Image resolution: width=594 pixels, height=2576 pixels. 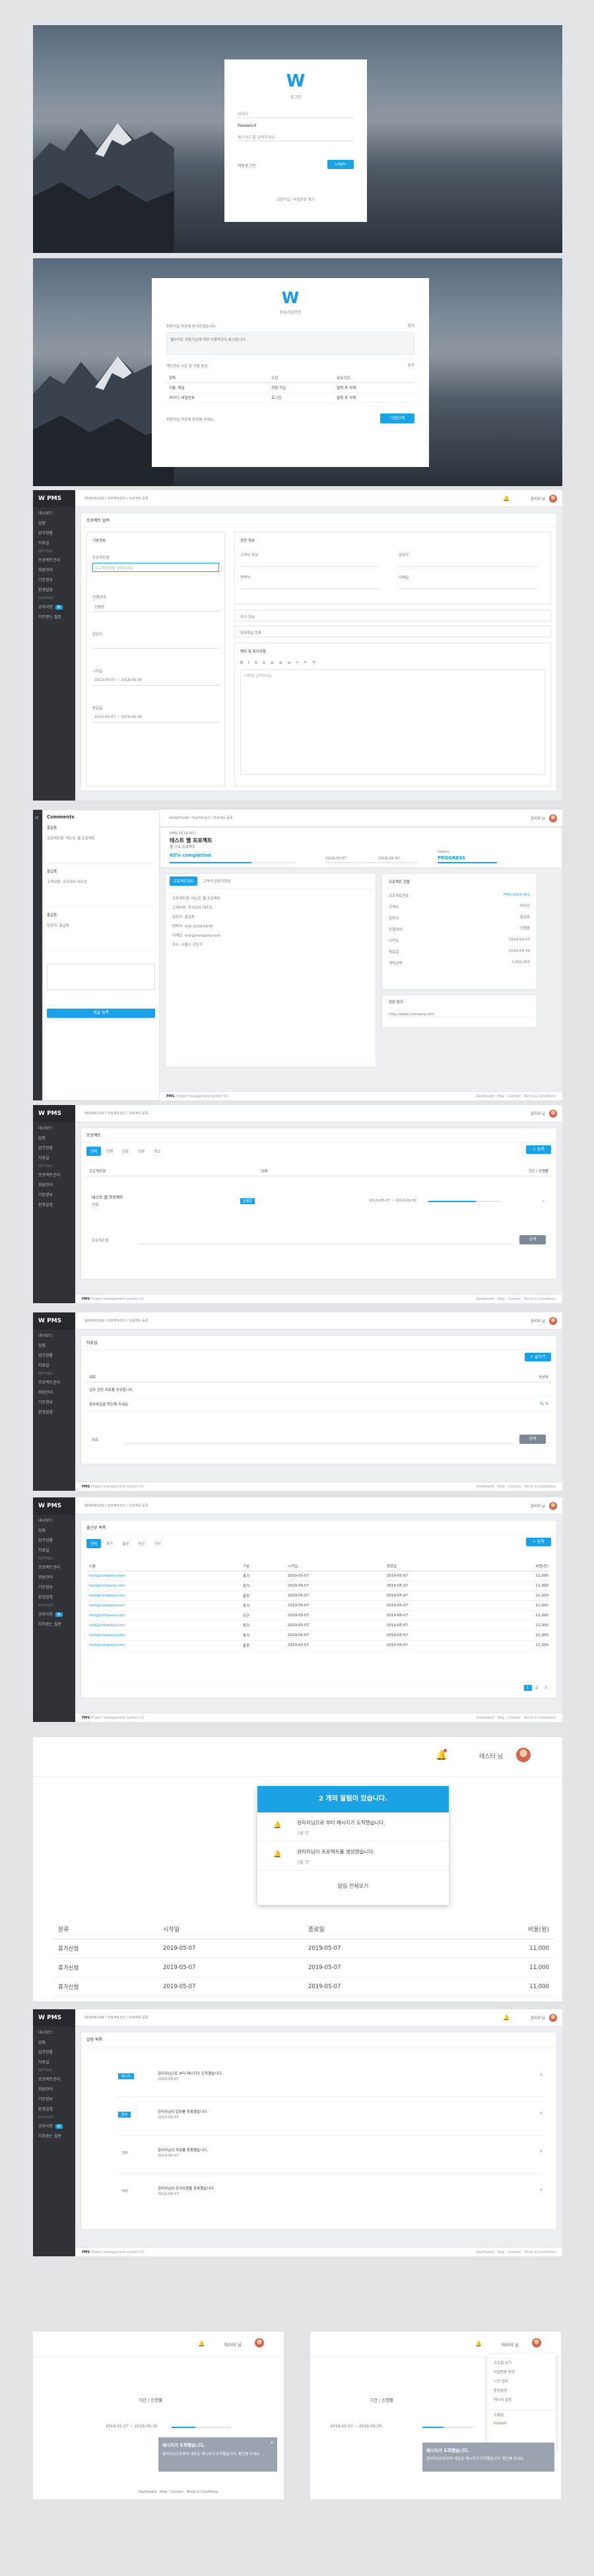 I want to click on phone-input, so click(x=309, y=586).